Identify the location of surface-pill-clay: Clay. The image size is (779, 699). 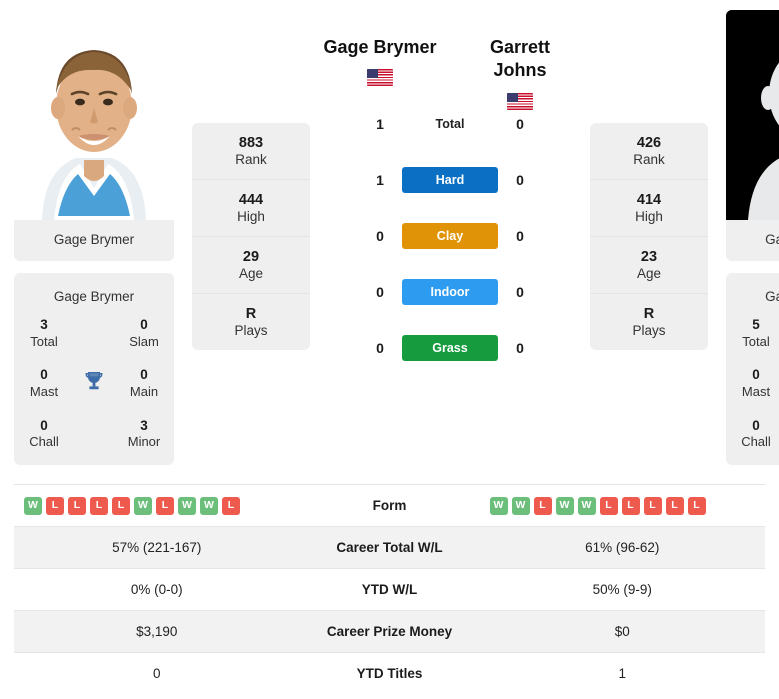
(450, 235).